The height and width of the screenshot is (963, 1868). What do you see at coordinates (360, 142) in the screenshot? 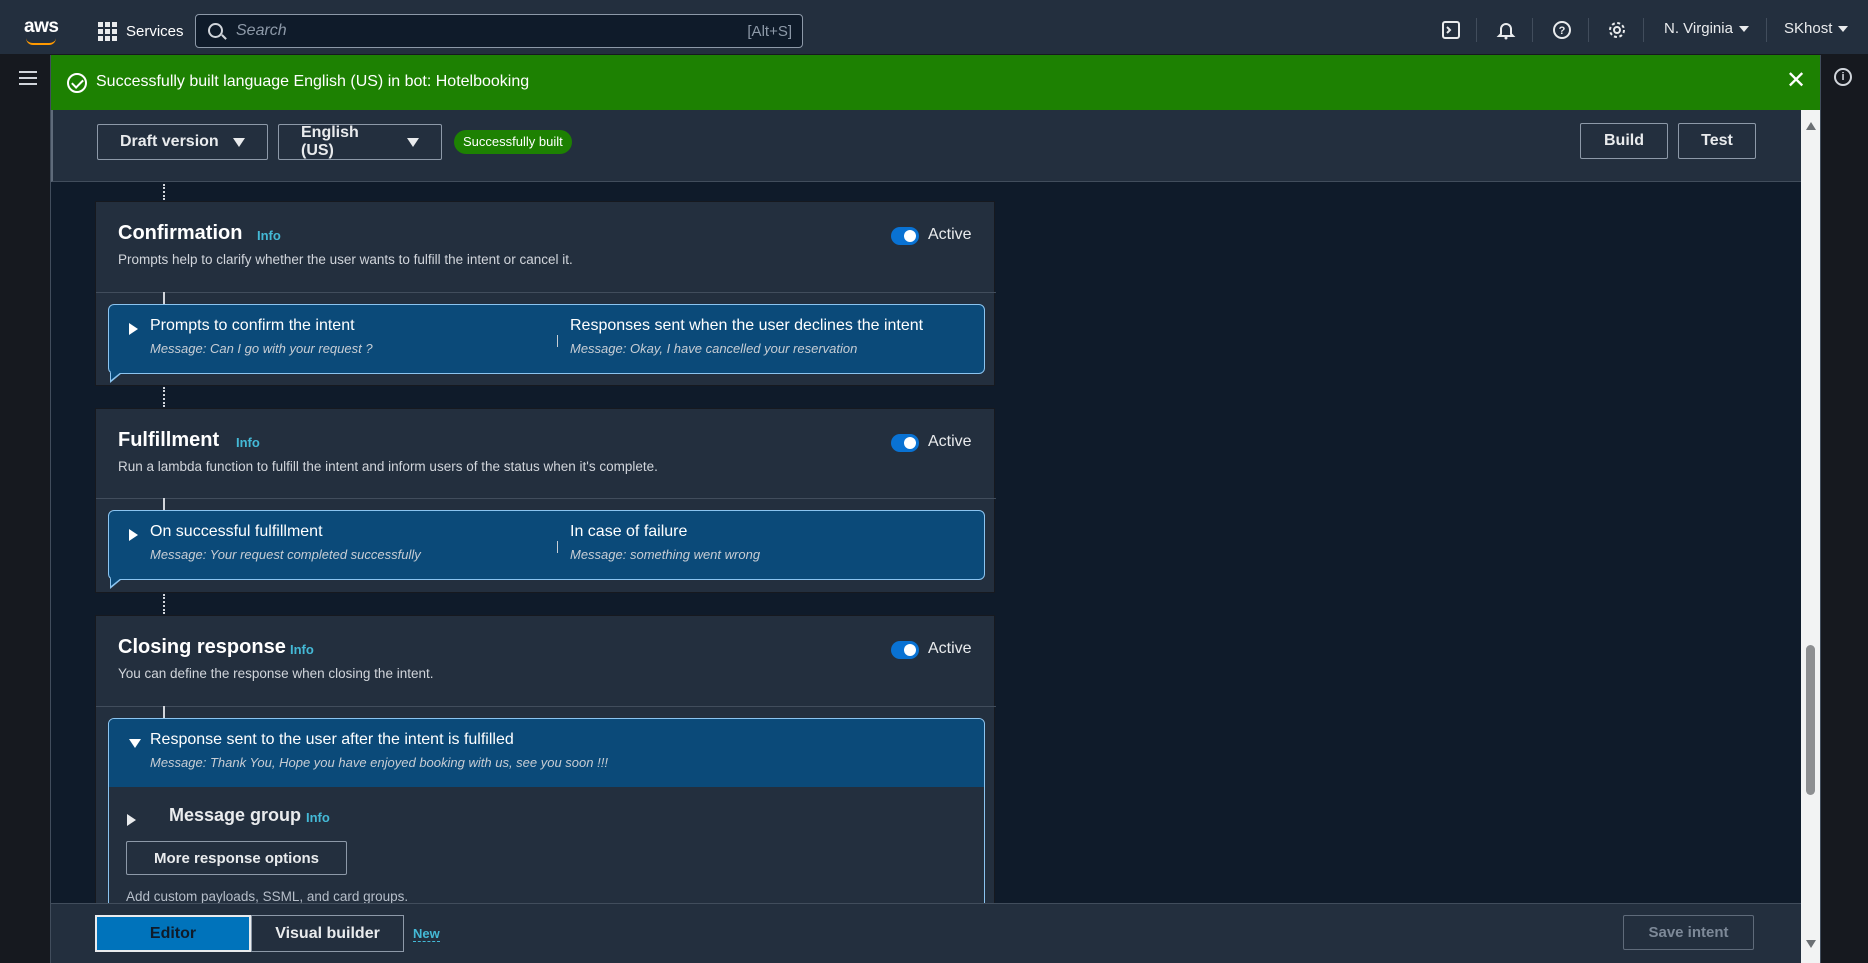
I see `language-dropdown: English (US)` at bounding box center [360, 142].